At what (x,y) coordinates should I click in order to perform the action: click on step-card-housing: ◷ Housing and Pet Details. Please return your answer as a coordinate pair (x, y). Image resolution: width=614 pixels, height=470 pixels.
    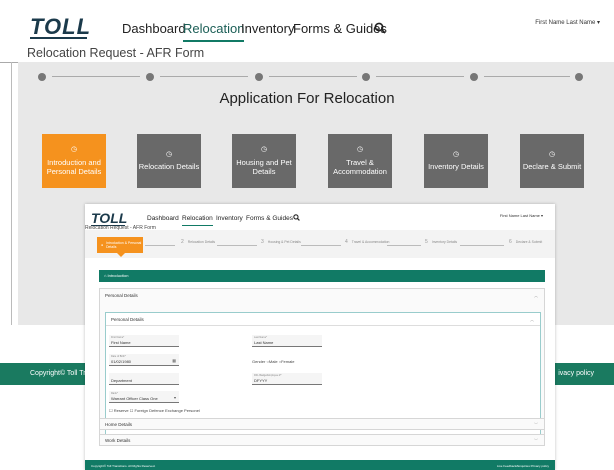
    Looking at the image, I should click on (264, 161).